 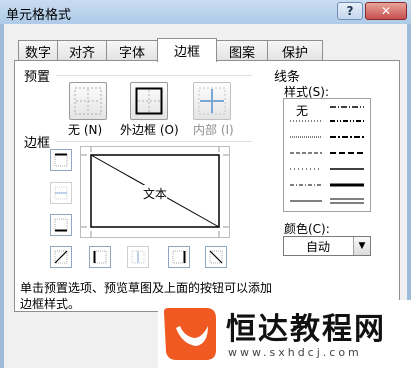 I want to click on diagonal-down-border-button, so click(x=216, y=257).